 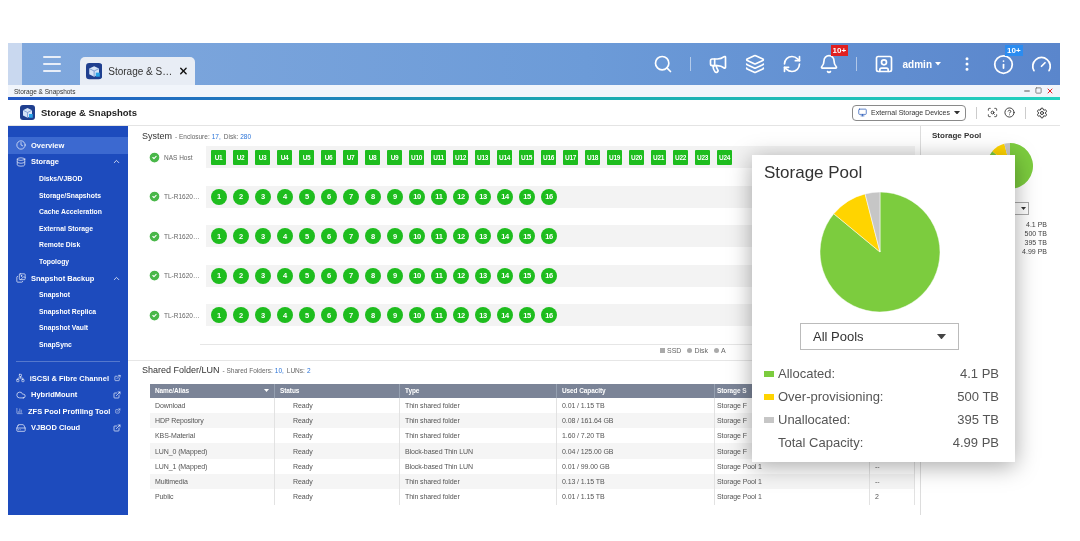 What do you see at coordinates (1014, 50) in the screenshot?
I see `info-badge: 10+` at bounding box center [1014, 50].